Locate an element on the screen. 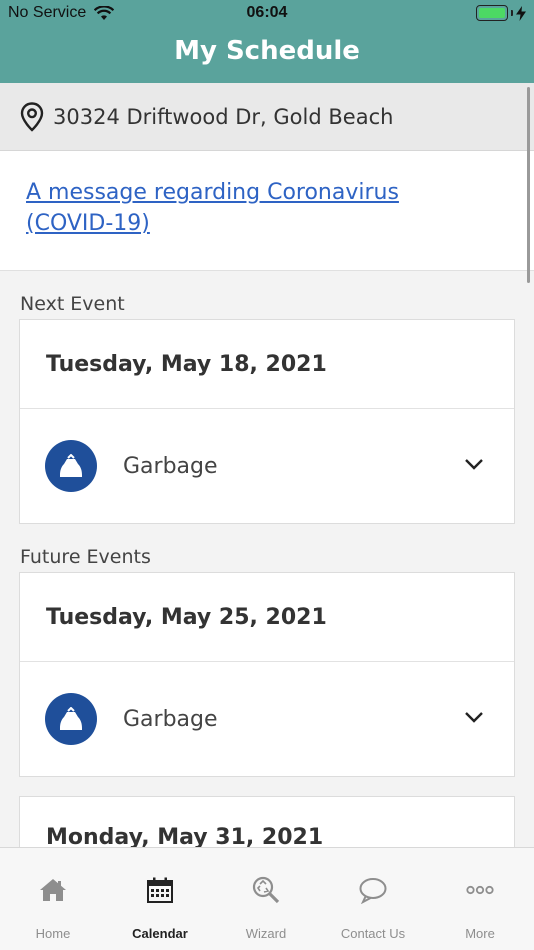  tab-label: Home is located at coordinates (53, 933).